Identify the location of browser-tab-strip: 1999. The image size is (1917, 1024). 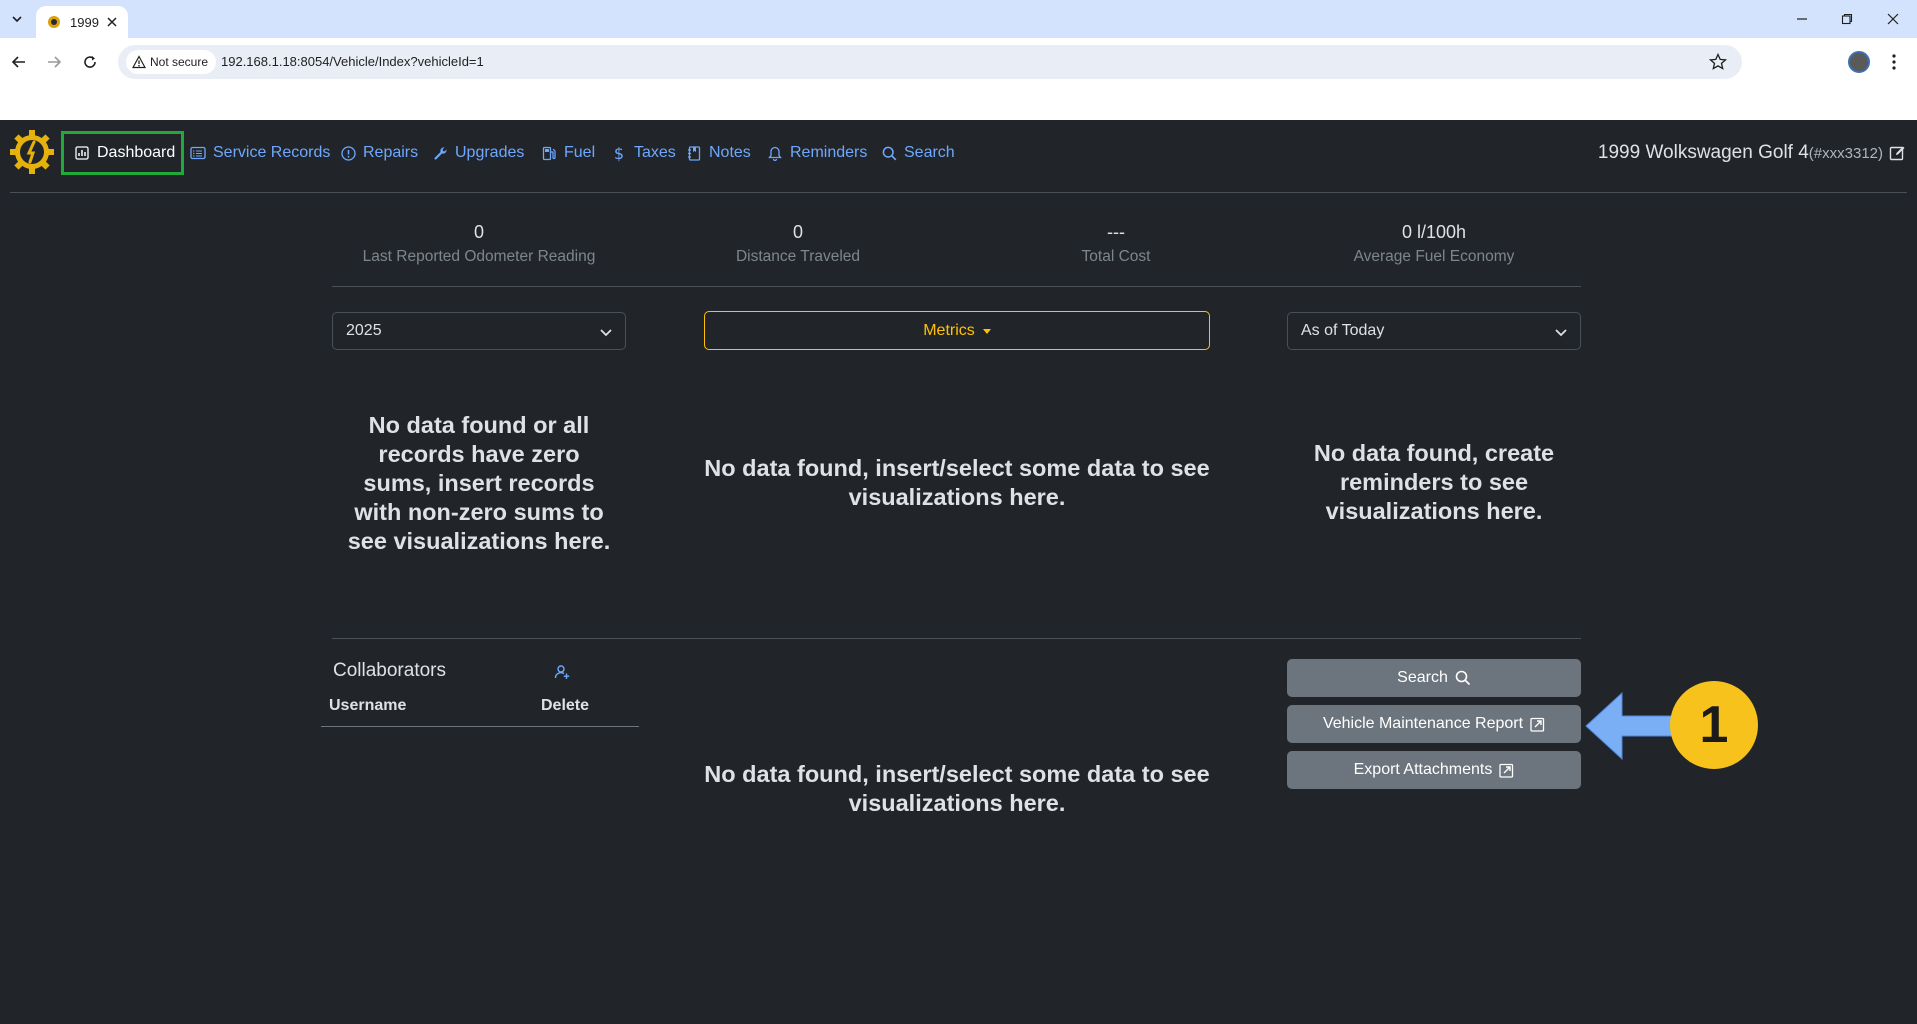
(958, 19).